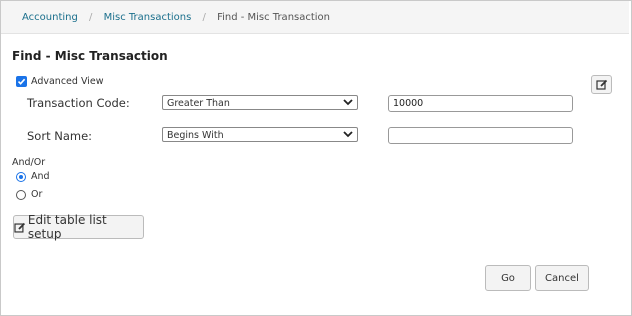 The height and width of the screenshot is (316, 632). I want to click on edit-table-list-setup-button: Edit table list setup, so click(78, 227).